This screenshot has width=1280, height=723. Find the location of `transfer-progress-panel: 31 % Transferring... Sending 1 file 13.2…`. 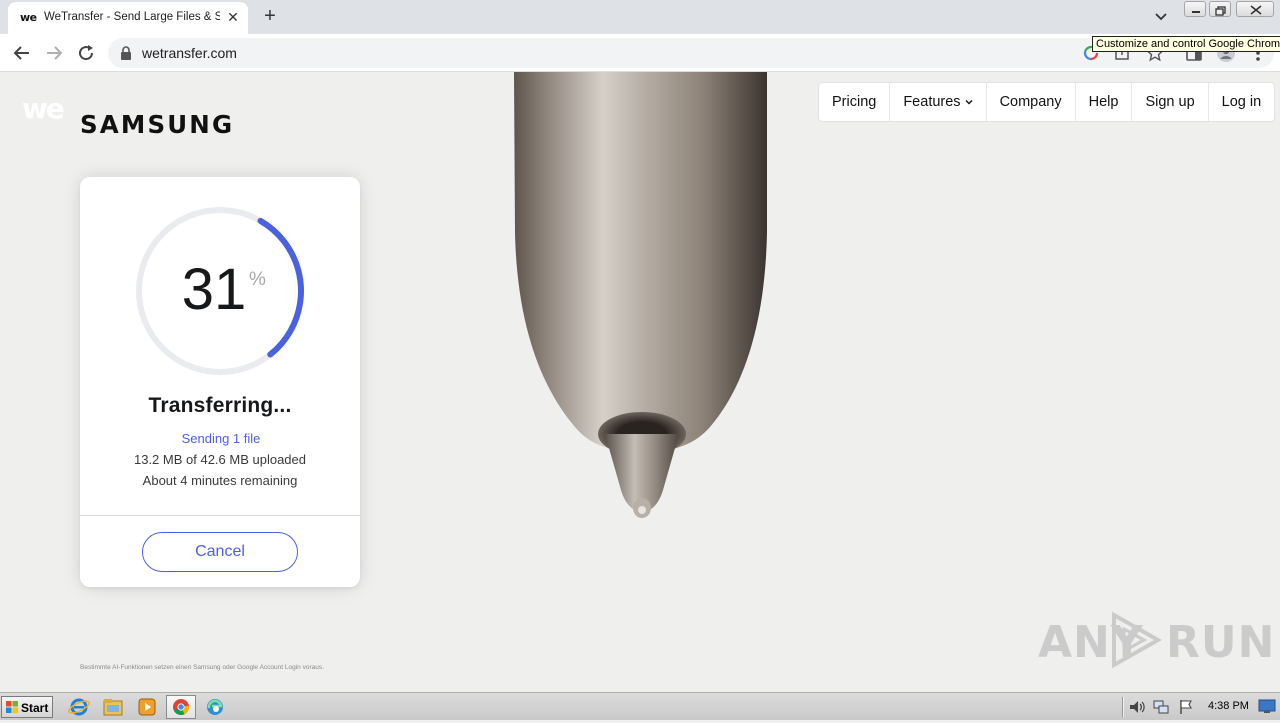

transfer-progress-panel: 31 % Transferring... Sending 1 file 13.2… is located at coordinates (220, 382).